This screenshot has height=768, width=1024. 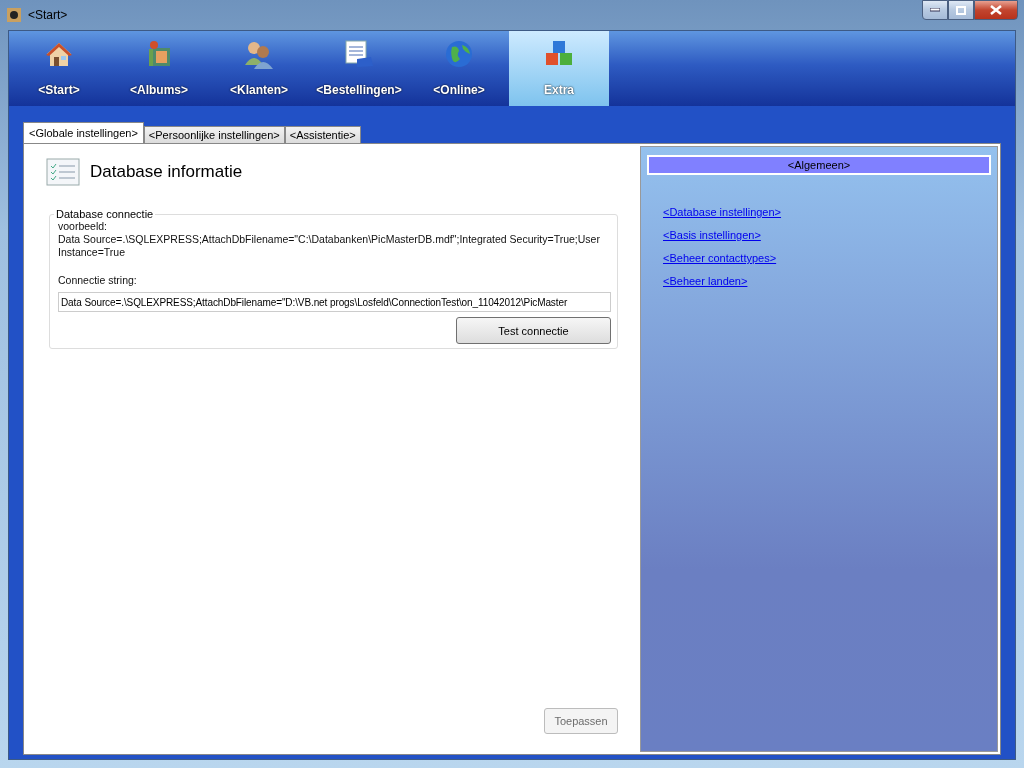 What do you see at coordinates (322, 134) in the screenshot?
I see `tab: <Assistentie>` at bounding box center [322, 134].